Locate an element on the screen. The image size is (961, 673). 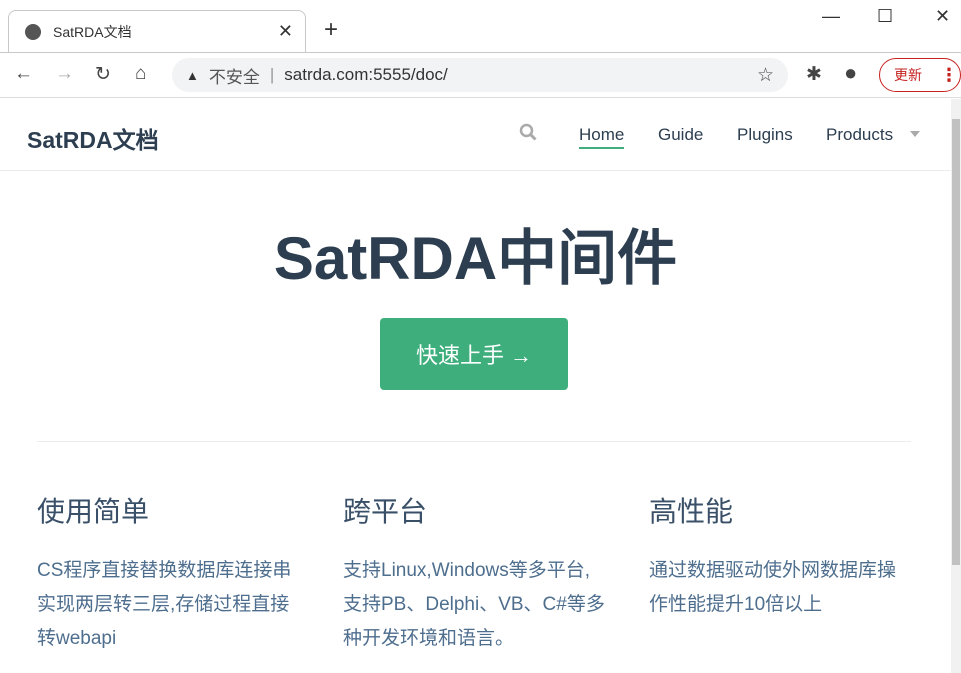
nav-guide: Guide is located at coordinates (680, 135).